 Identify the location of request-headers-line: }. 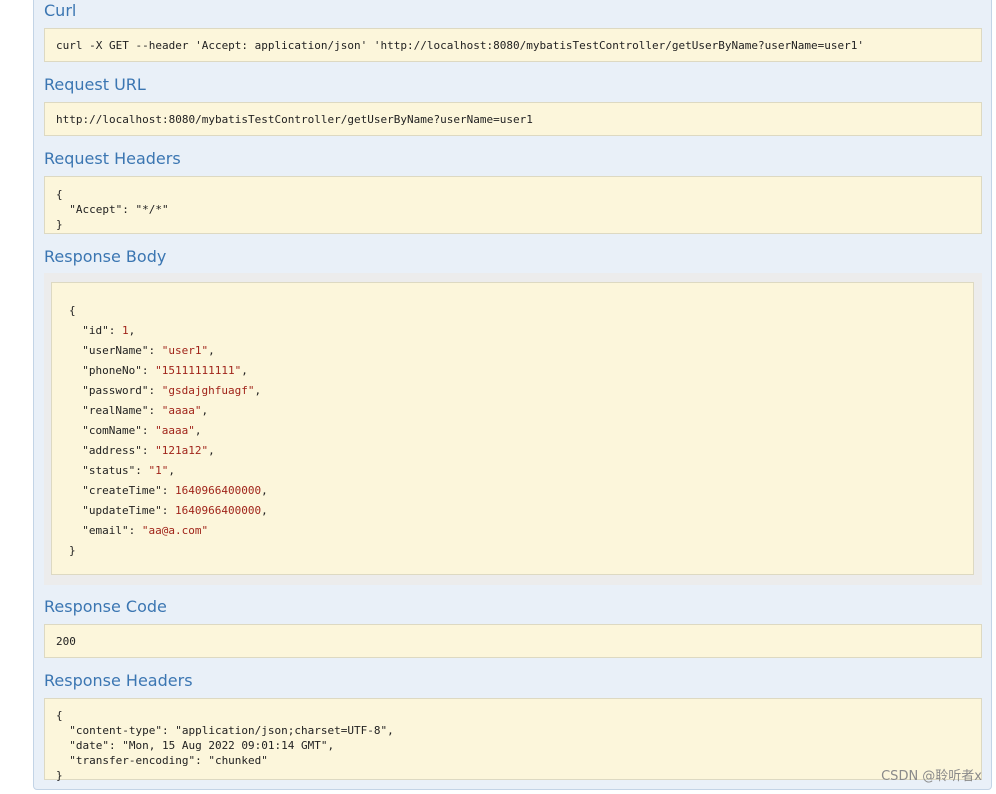
(59, 224).